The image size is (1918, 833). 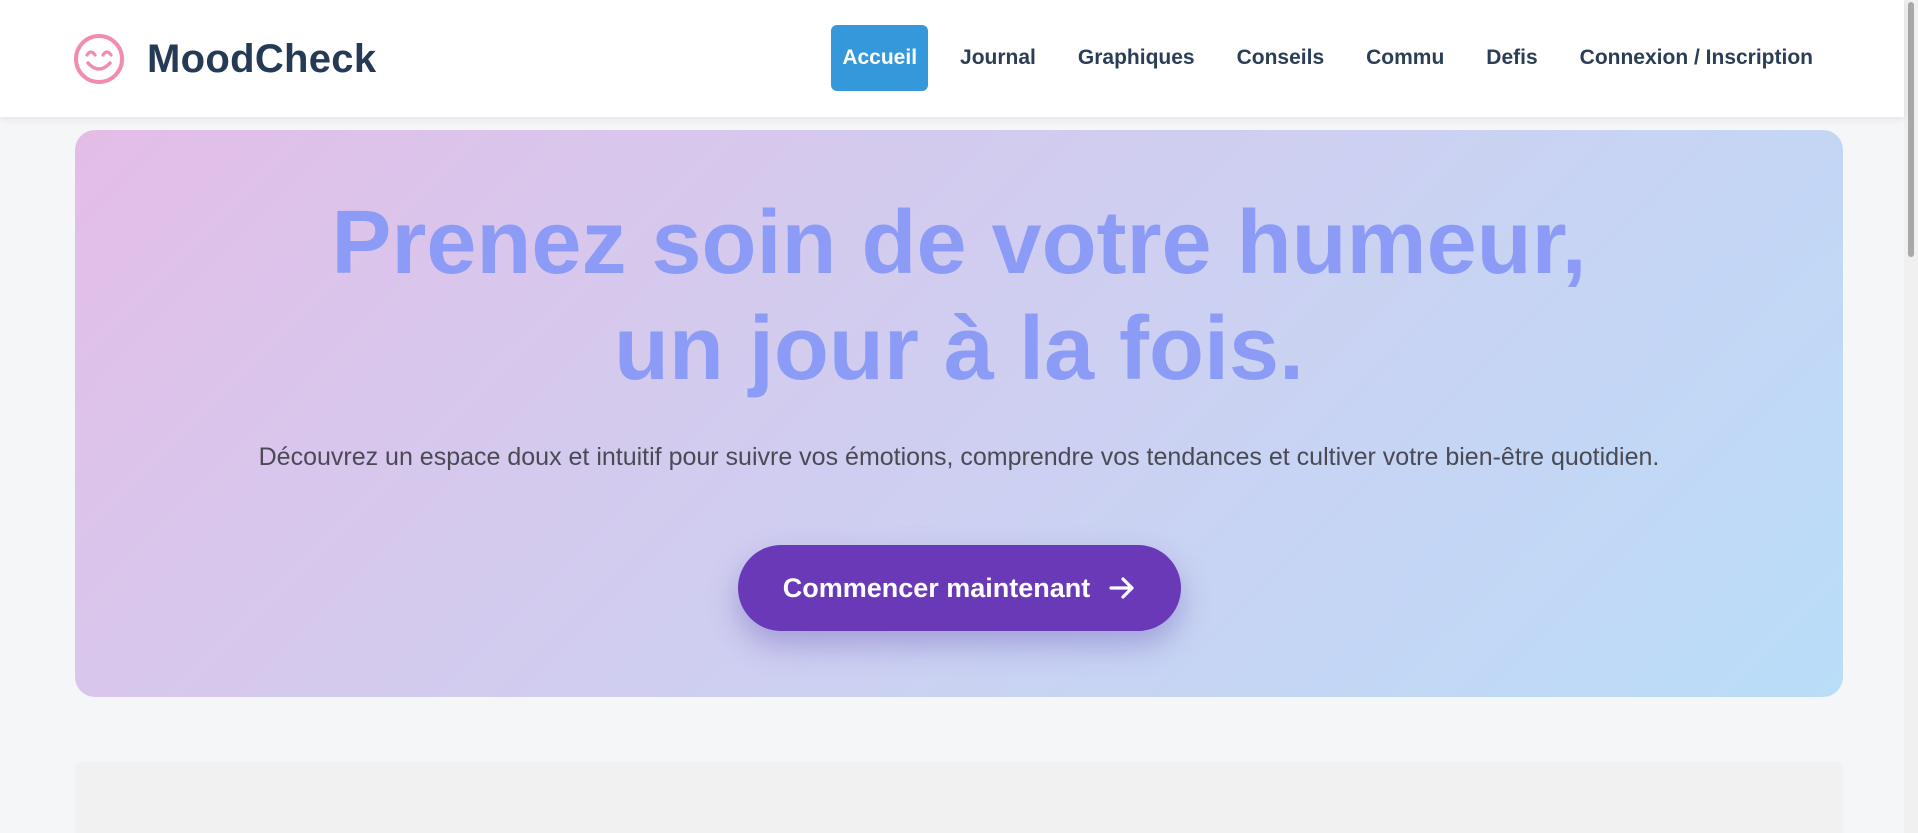 What do you see at coordinates (959, 243) in the screenshot?
I see `hero-title-line-1: Prenez soin de votre humeur,` at bounding box center [959, 243].